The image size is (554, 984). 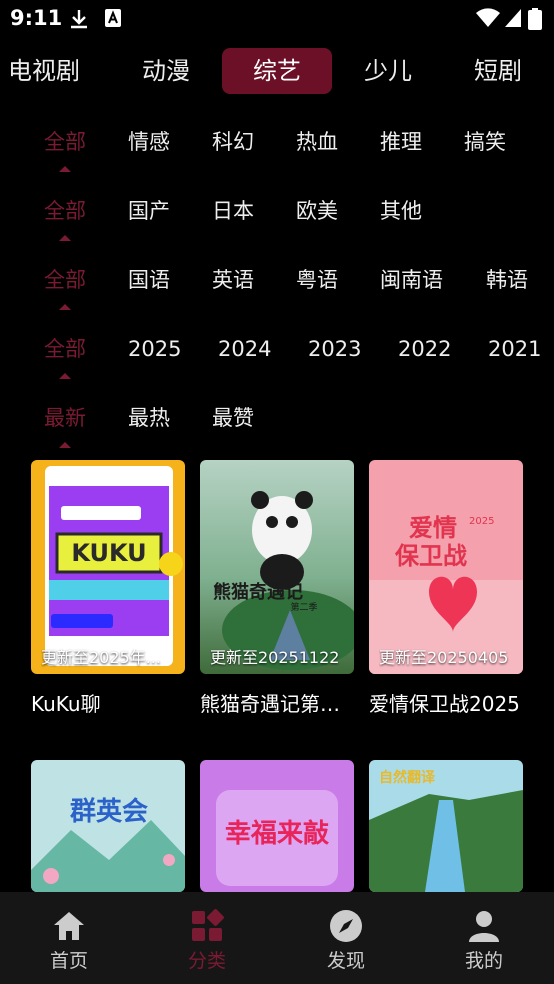 I want to click on svg-text: KUKU, so click(x=108, y=553).